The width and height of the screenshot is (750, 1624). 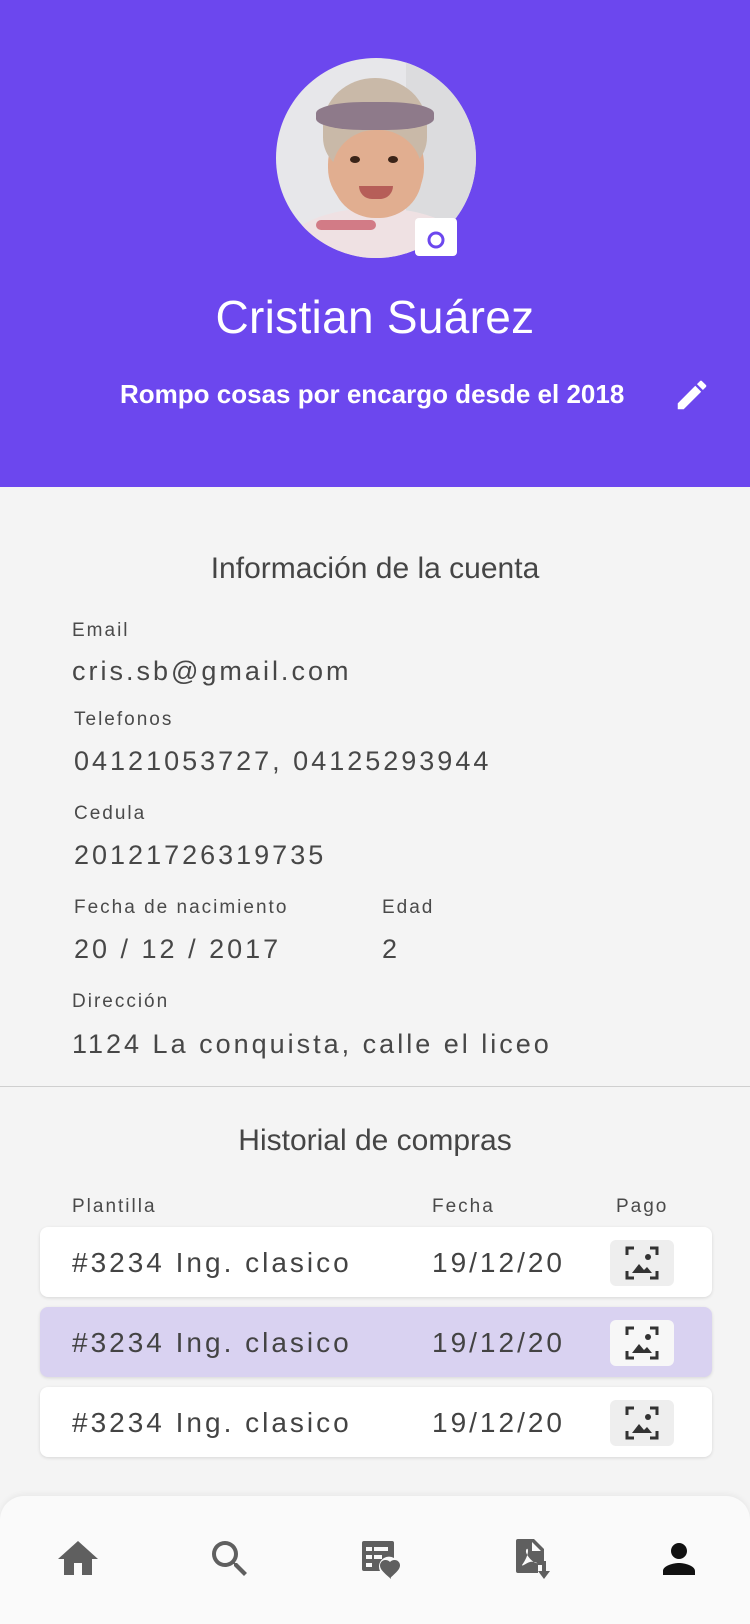 I want to click on bottom-navigation, so click(x=375, y=1560).